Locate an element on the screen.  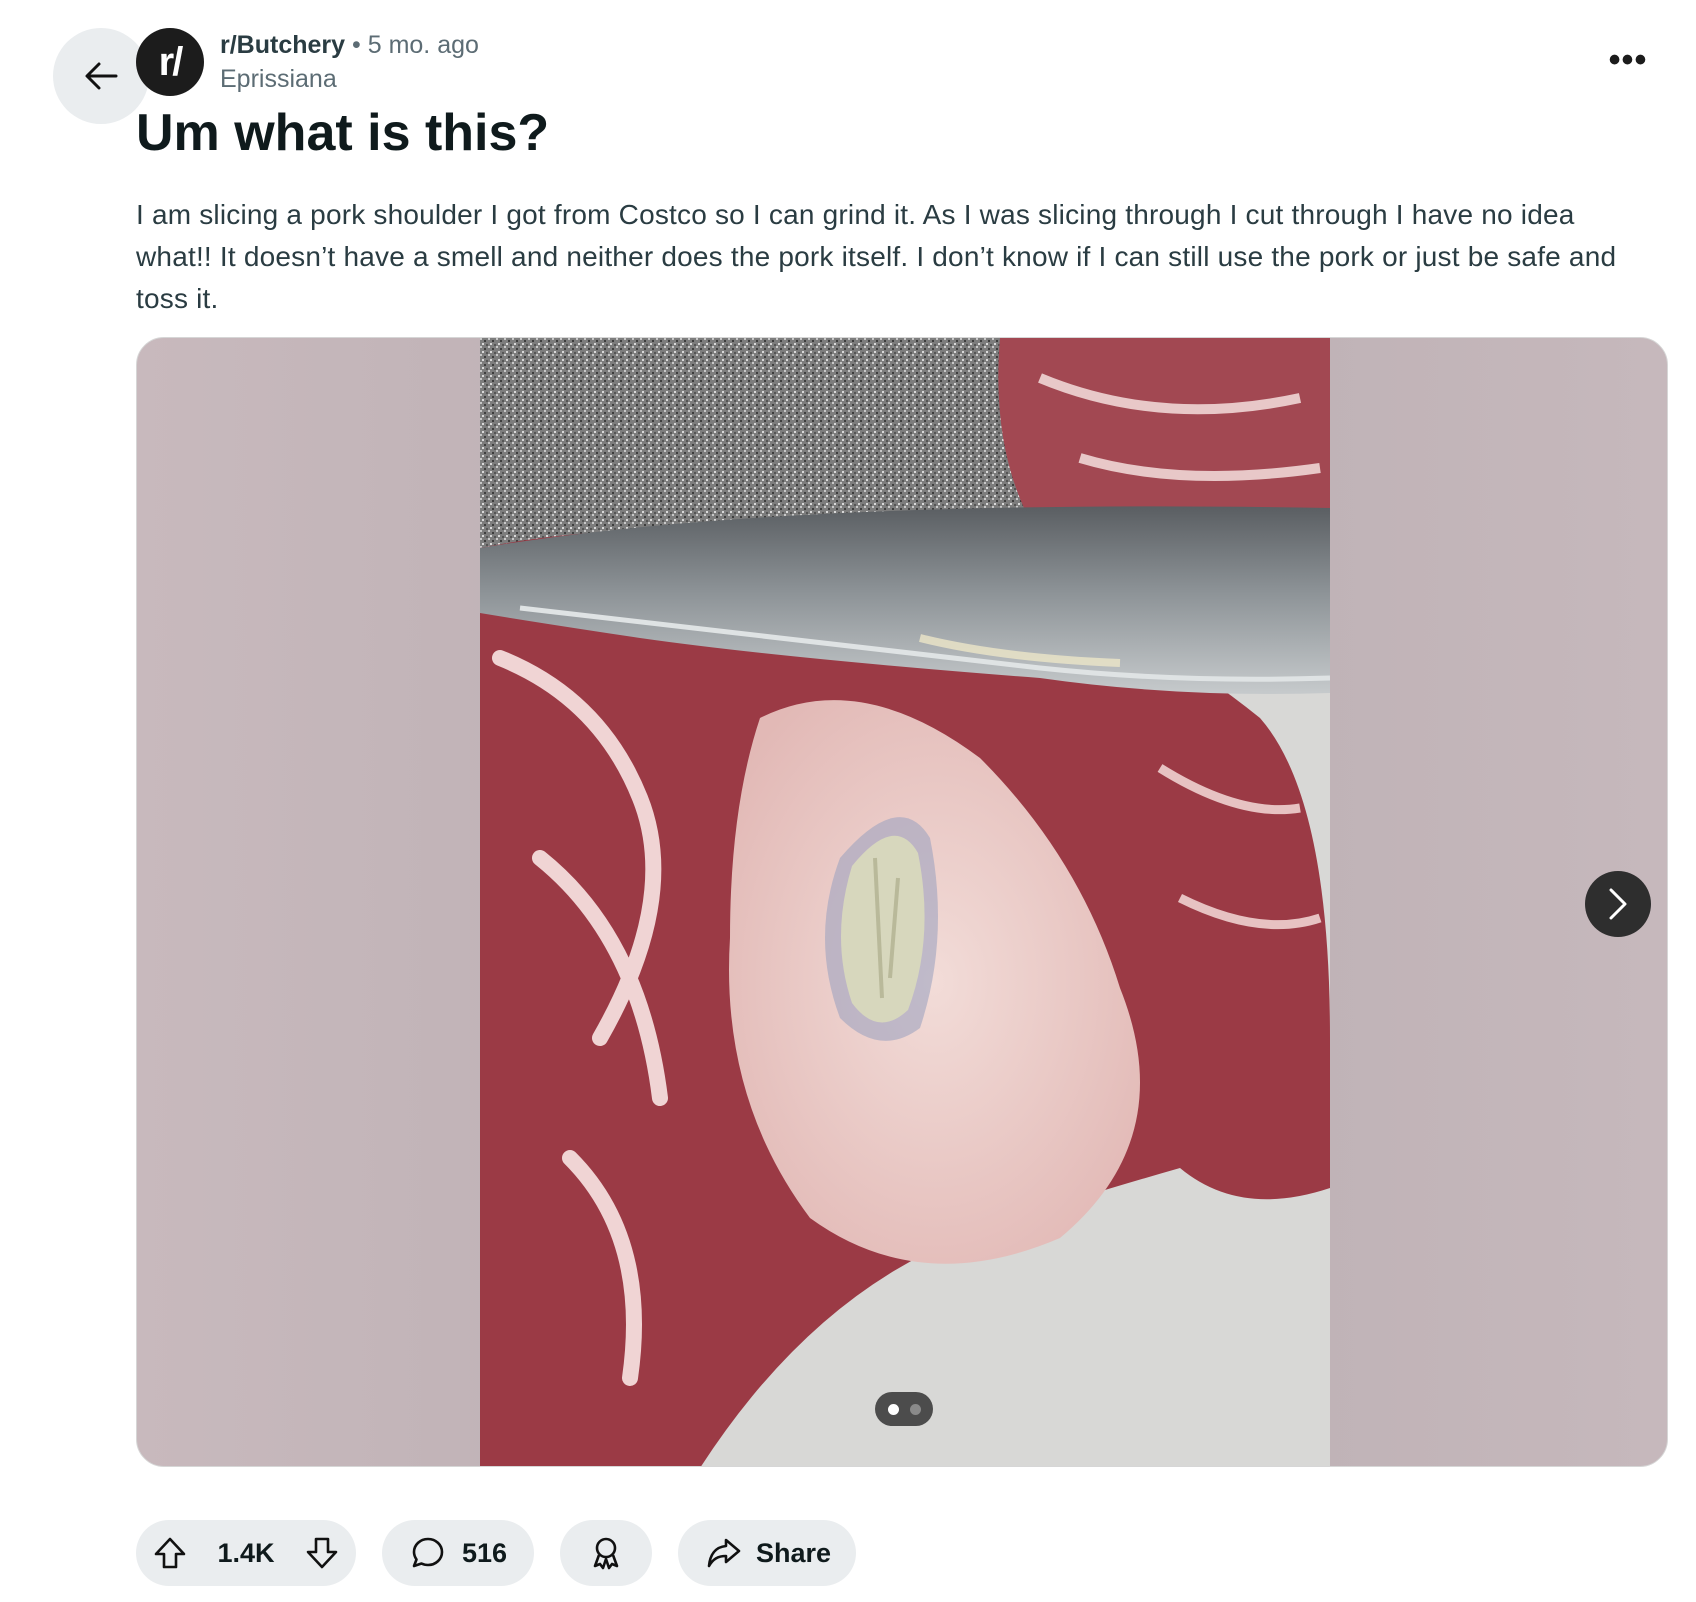
gallery-pagination is located at coordinates (904, 1409).